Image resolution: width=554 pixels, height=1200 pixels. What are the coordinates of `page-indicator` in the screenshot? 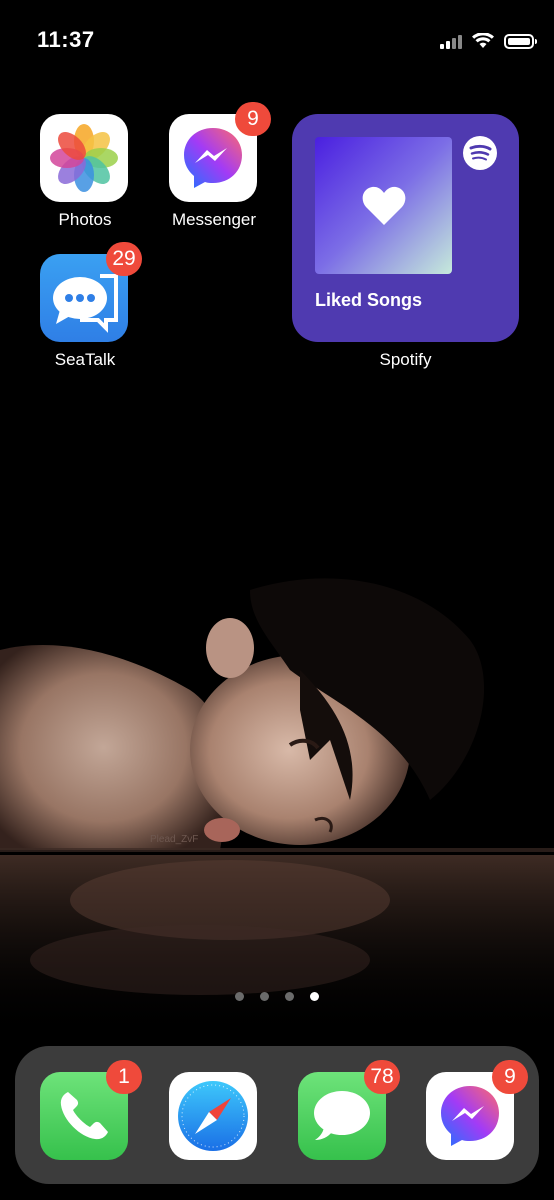 It's located at (277, 996).